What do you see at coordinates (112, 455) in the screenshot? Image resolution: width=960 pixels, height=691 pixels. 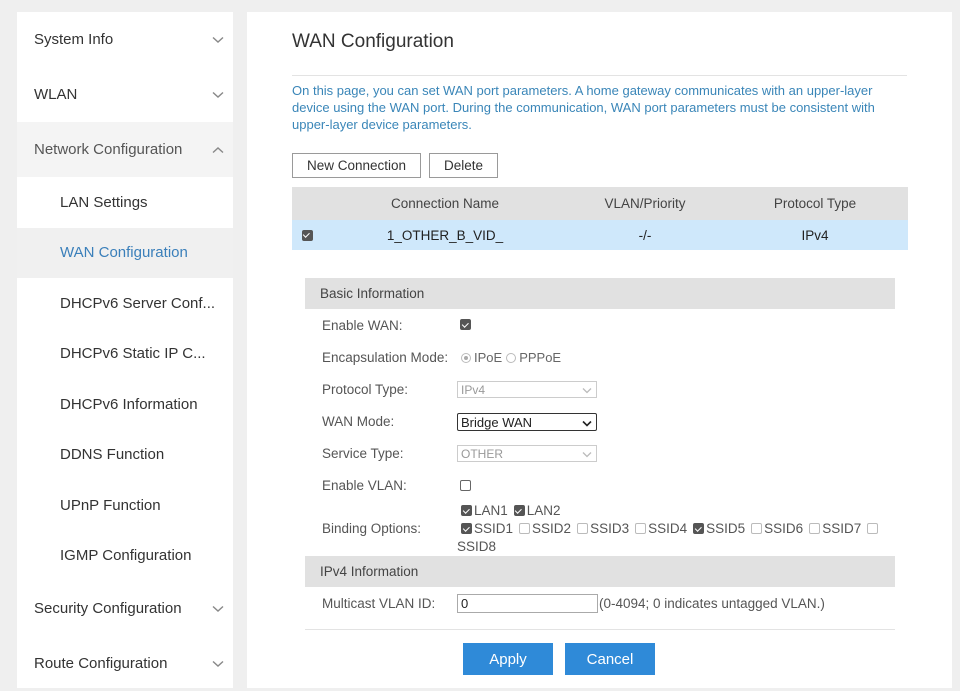 I see `sidebar-item-label: DDNS Function` at bounding box center [112, 455].